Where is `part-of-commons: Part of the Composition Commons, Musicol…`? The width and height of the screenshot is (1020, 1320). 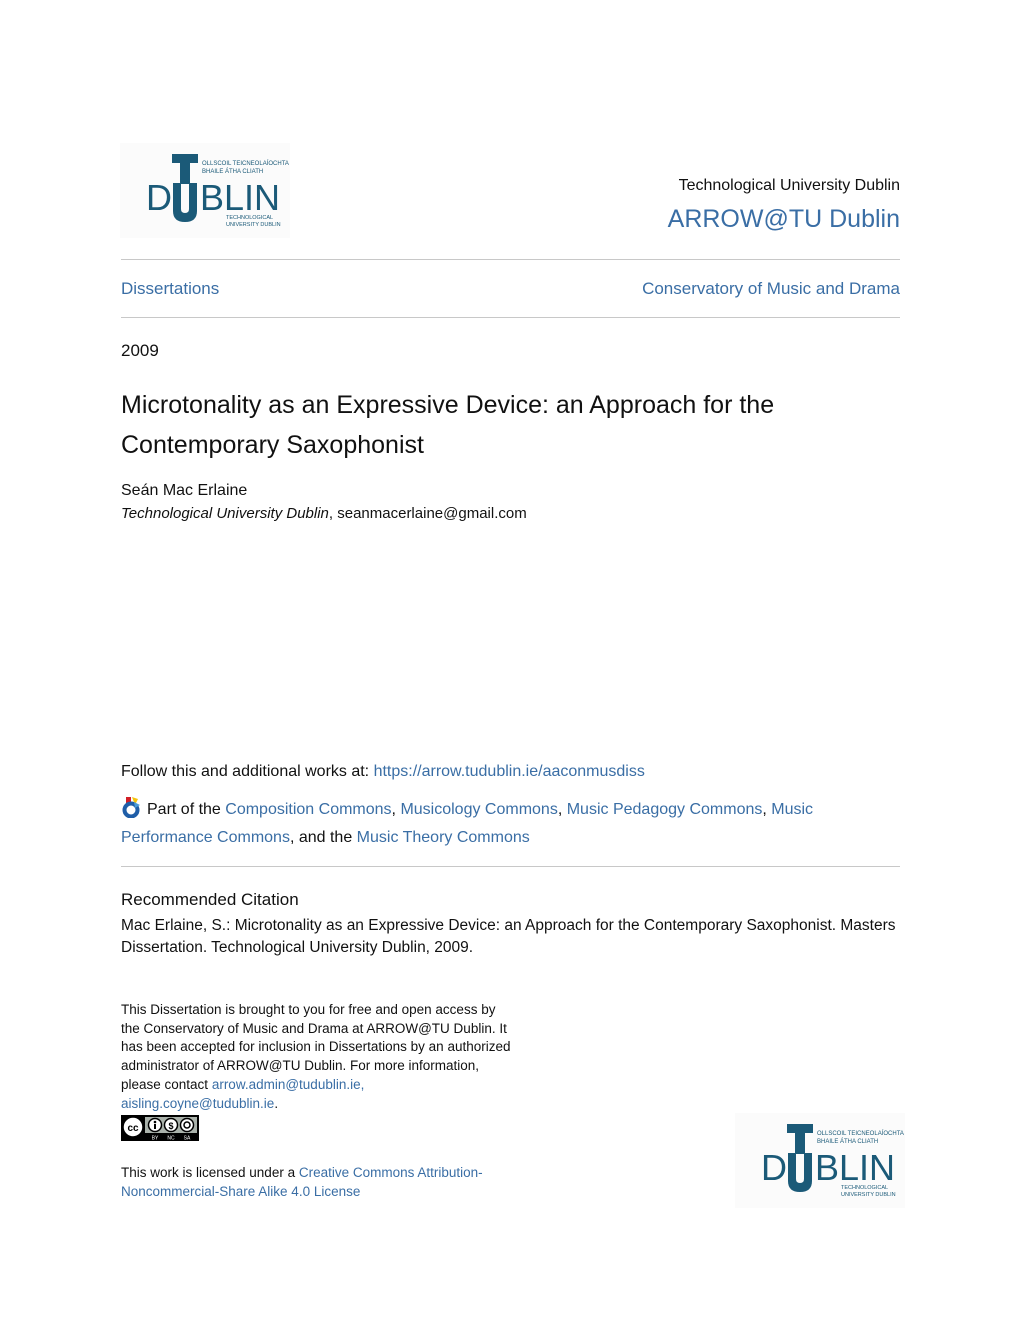 part-of-commons: Part of the Composition Commons, Musicol… is located at coordinates (501, 824).